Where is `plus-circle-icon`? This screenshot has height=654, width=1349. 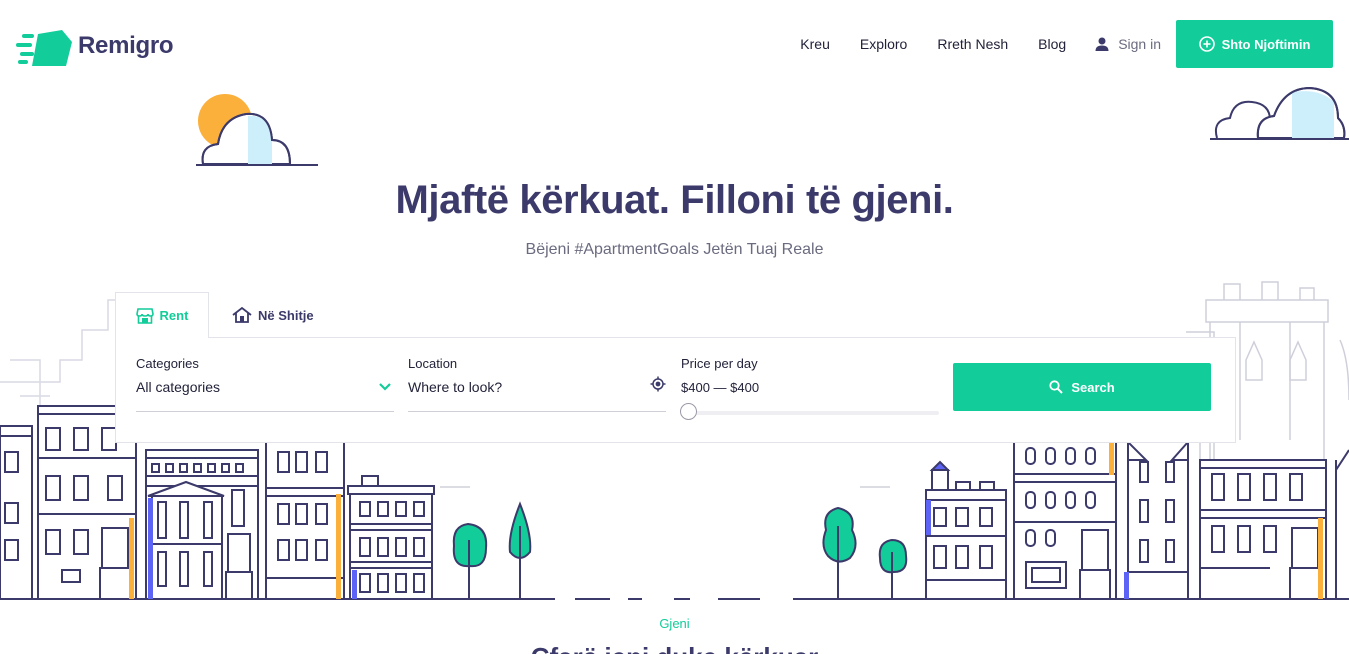 plus-circle-icon is located at coordinates (1206, 44).